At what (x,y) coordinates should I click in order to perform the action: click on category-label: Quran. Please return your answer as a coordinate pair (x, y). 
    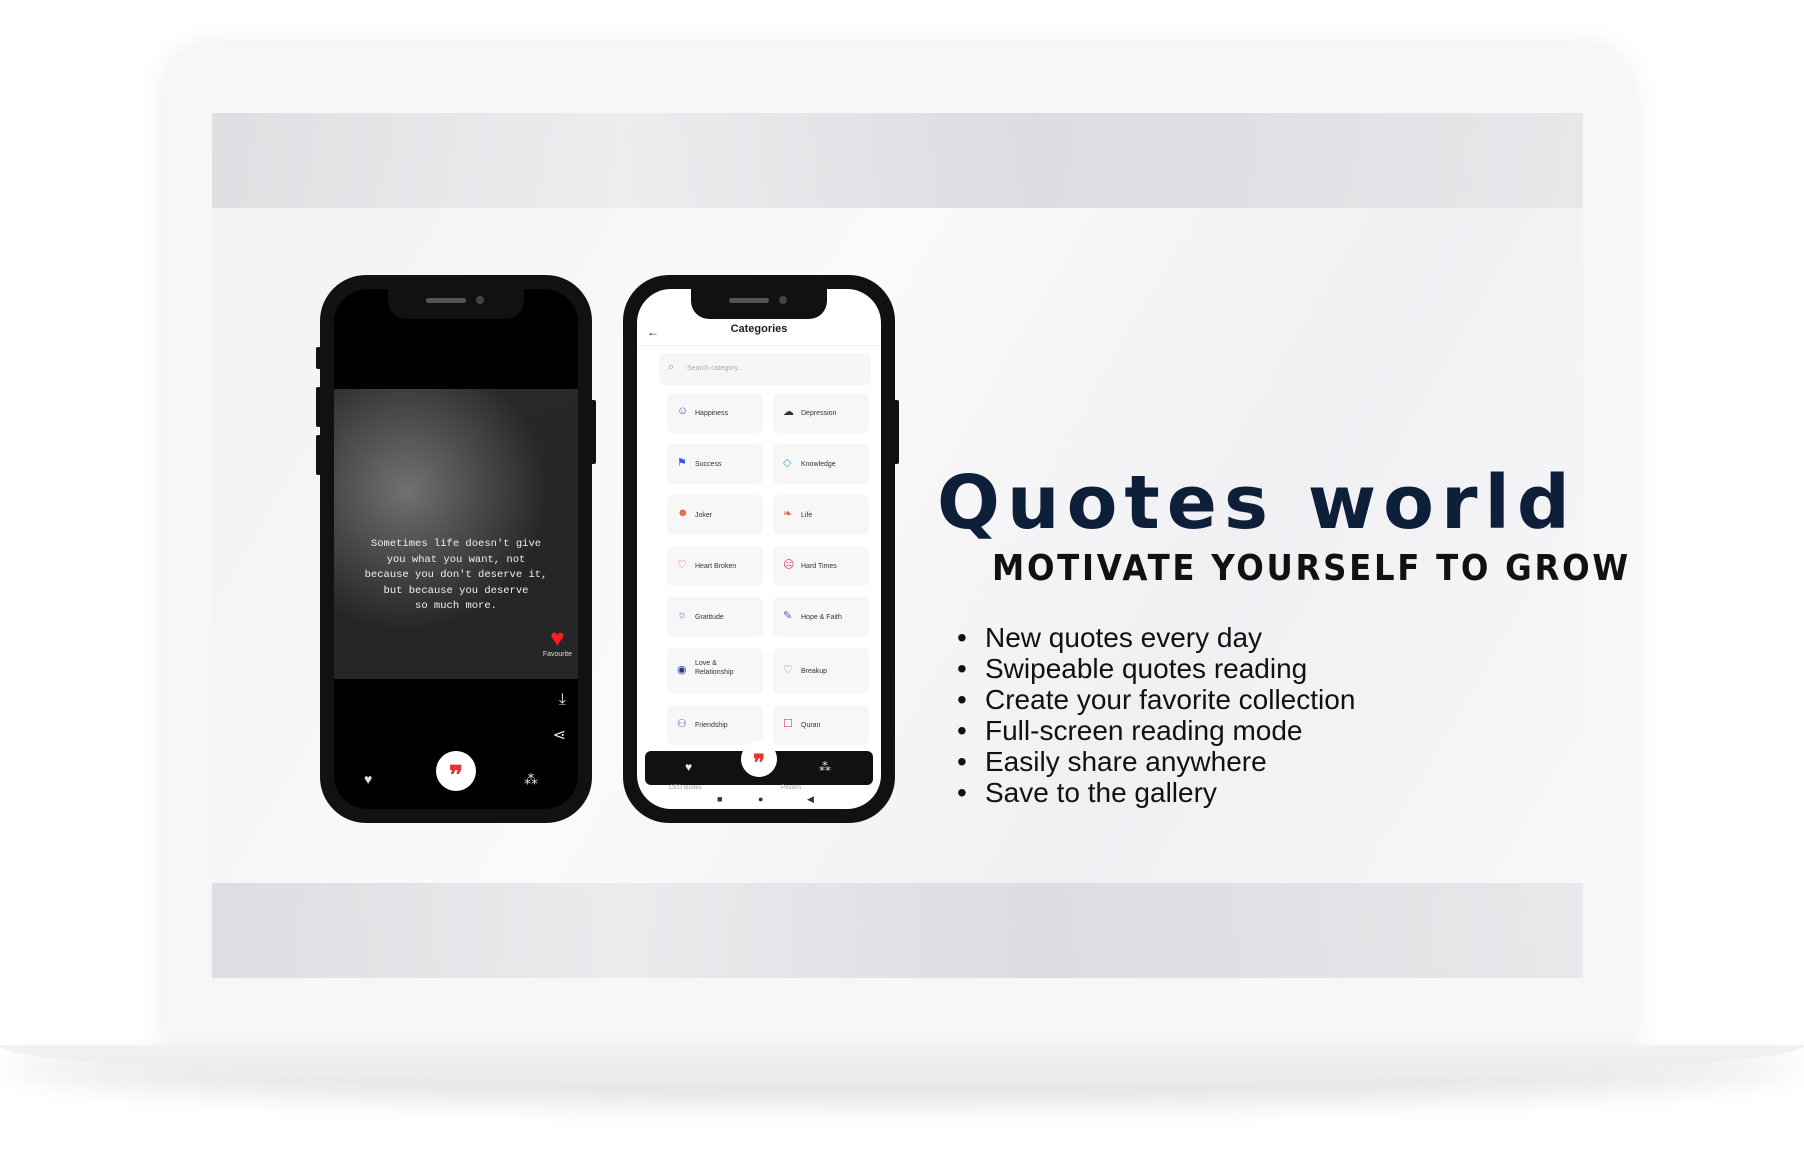
    Looking at the image, I should click on (811, 725).